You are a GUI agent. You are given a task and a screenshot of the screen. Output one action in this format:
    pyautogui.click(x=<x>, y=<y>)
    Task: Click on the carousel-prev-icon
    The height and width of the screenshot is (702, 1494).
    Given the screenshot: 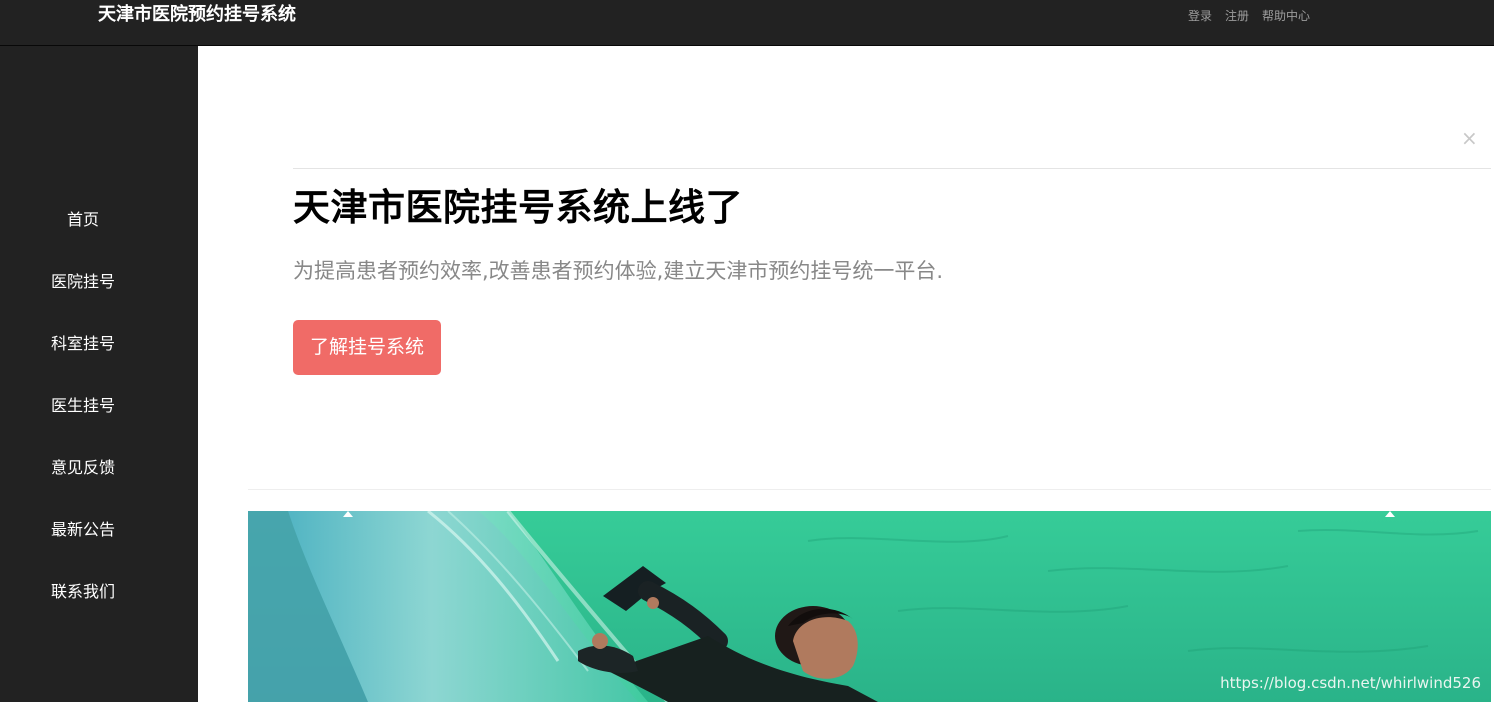 What is the action you would take?
    pyautogui.click(x=348, y=514)
    